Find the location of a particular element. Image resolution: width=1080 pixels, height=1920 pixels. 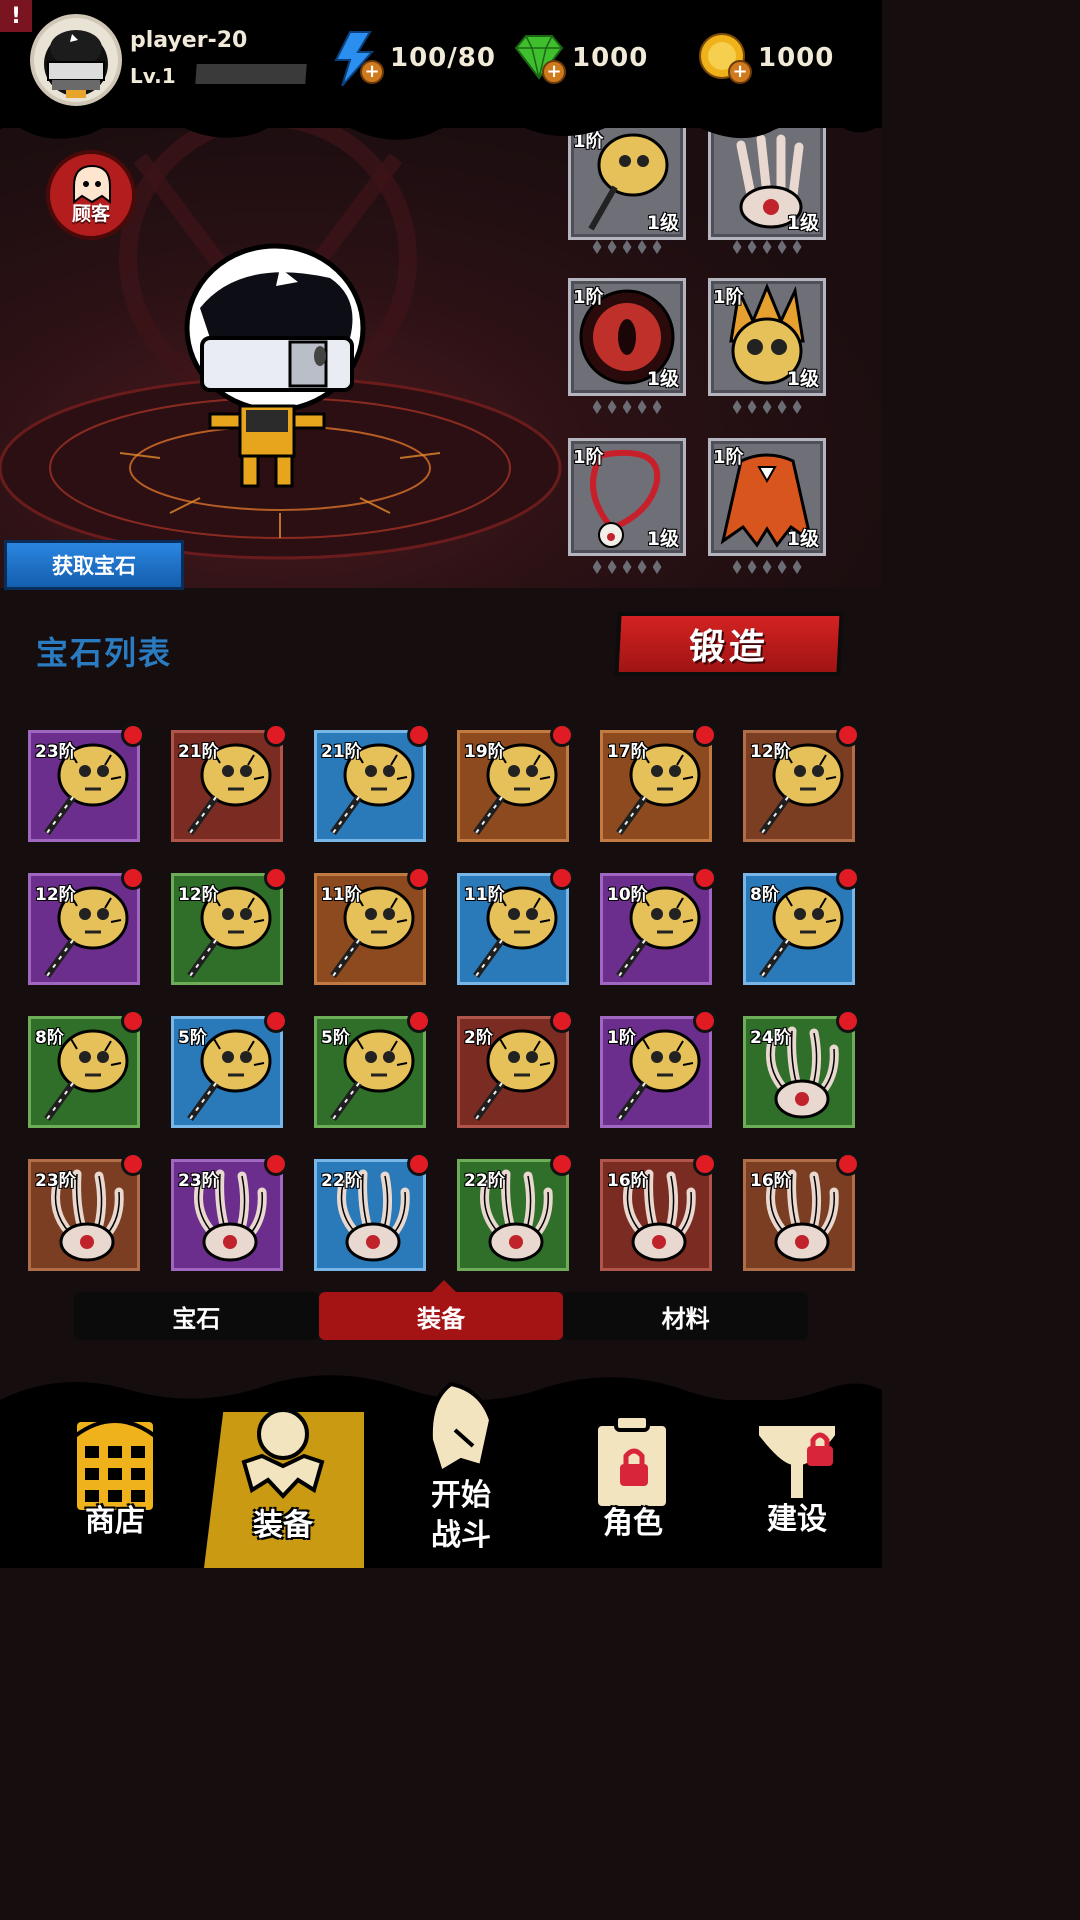

equip-slot-5: 1阶 1级 is located at coordinates (627, 497).